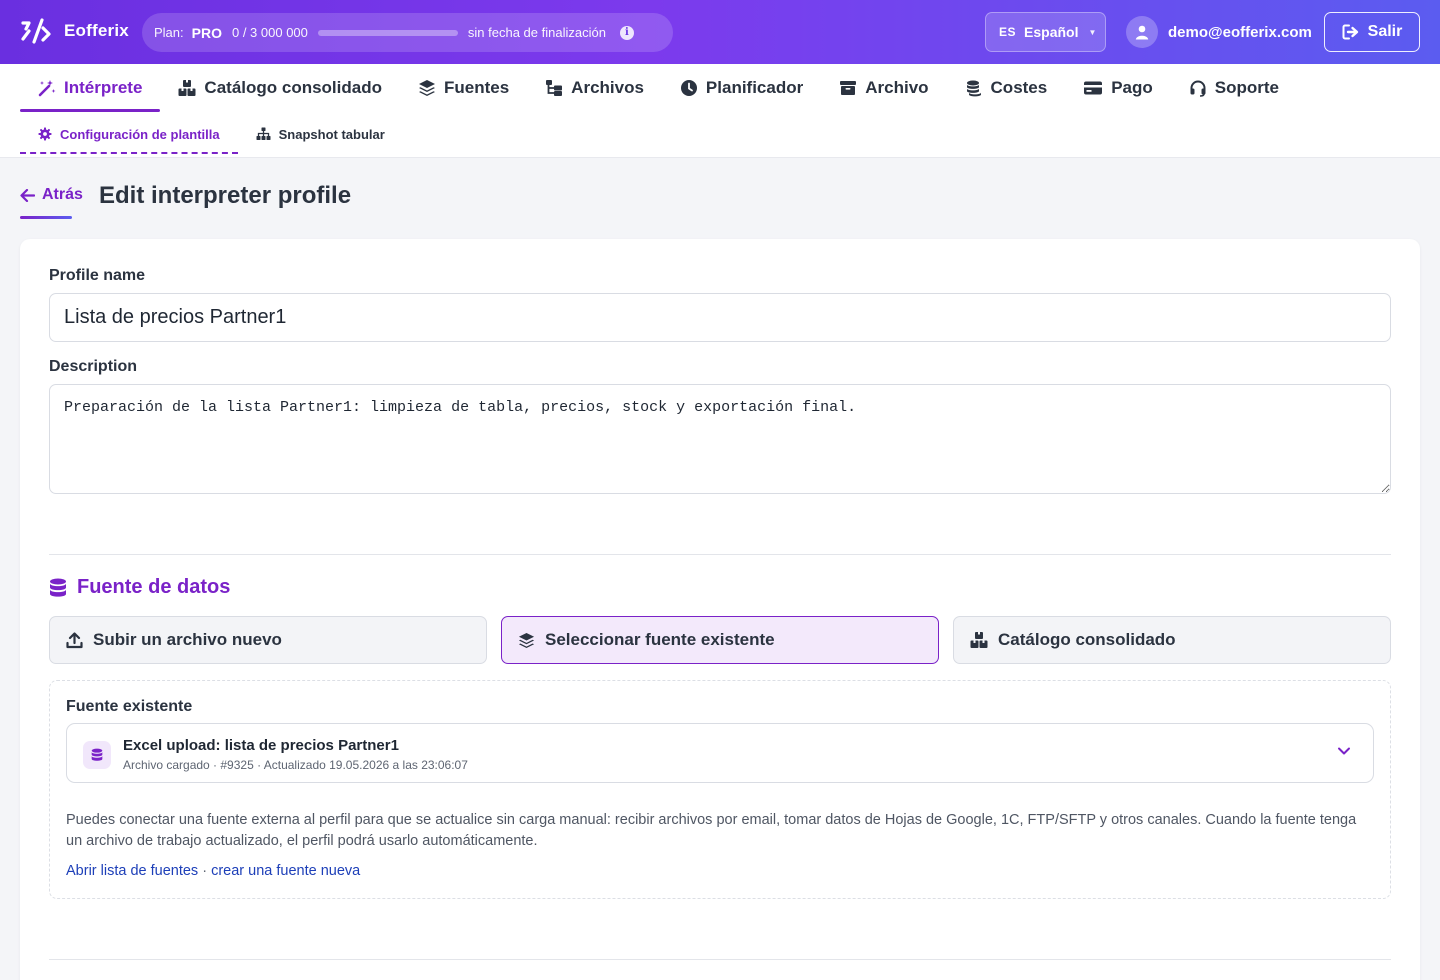  Describe the element at coordinates (132, 871) in the screenshot. I see `open-sources-list-link: Abrir lista de fuentes` at that location.